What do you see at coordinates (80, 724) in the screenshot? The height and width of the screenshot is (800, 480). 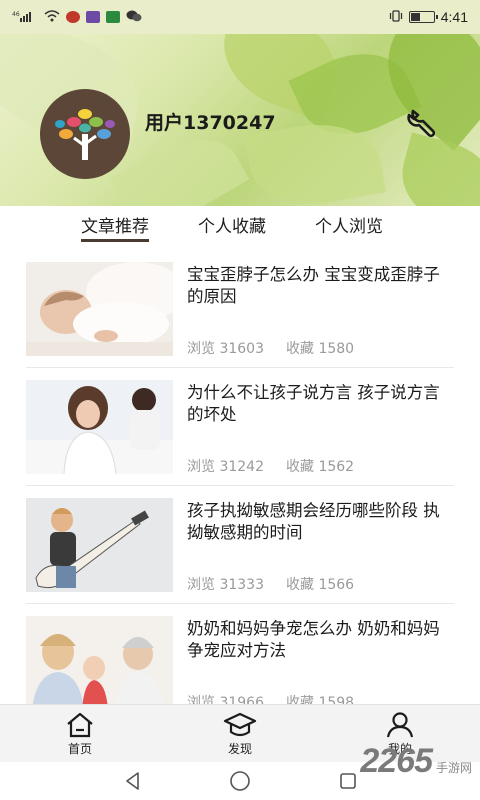 I see `home-icon` at bounding box center [80, 724].